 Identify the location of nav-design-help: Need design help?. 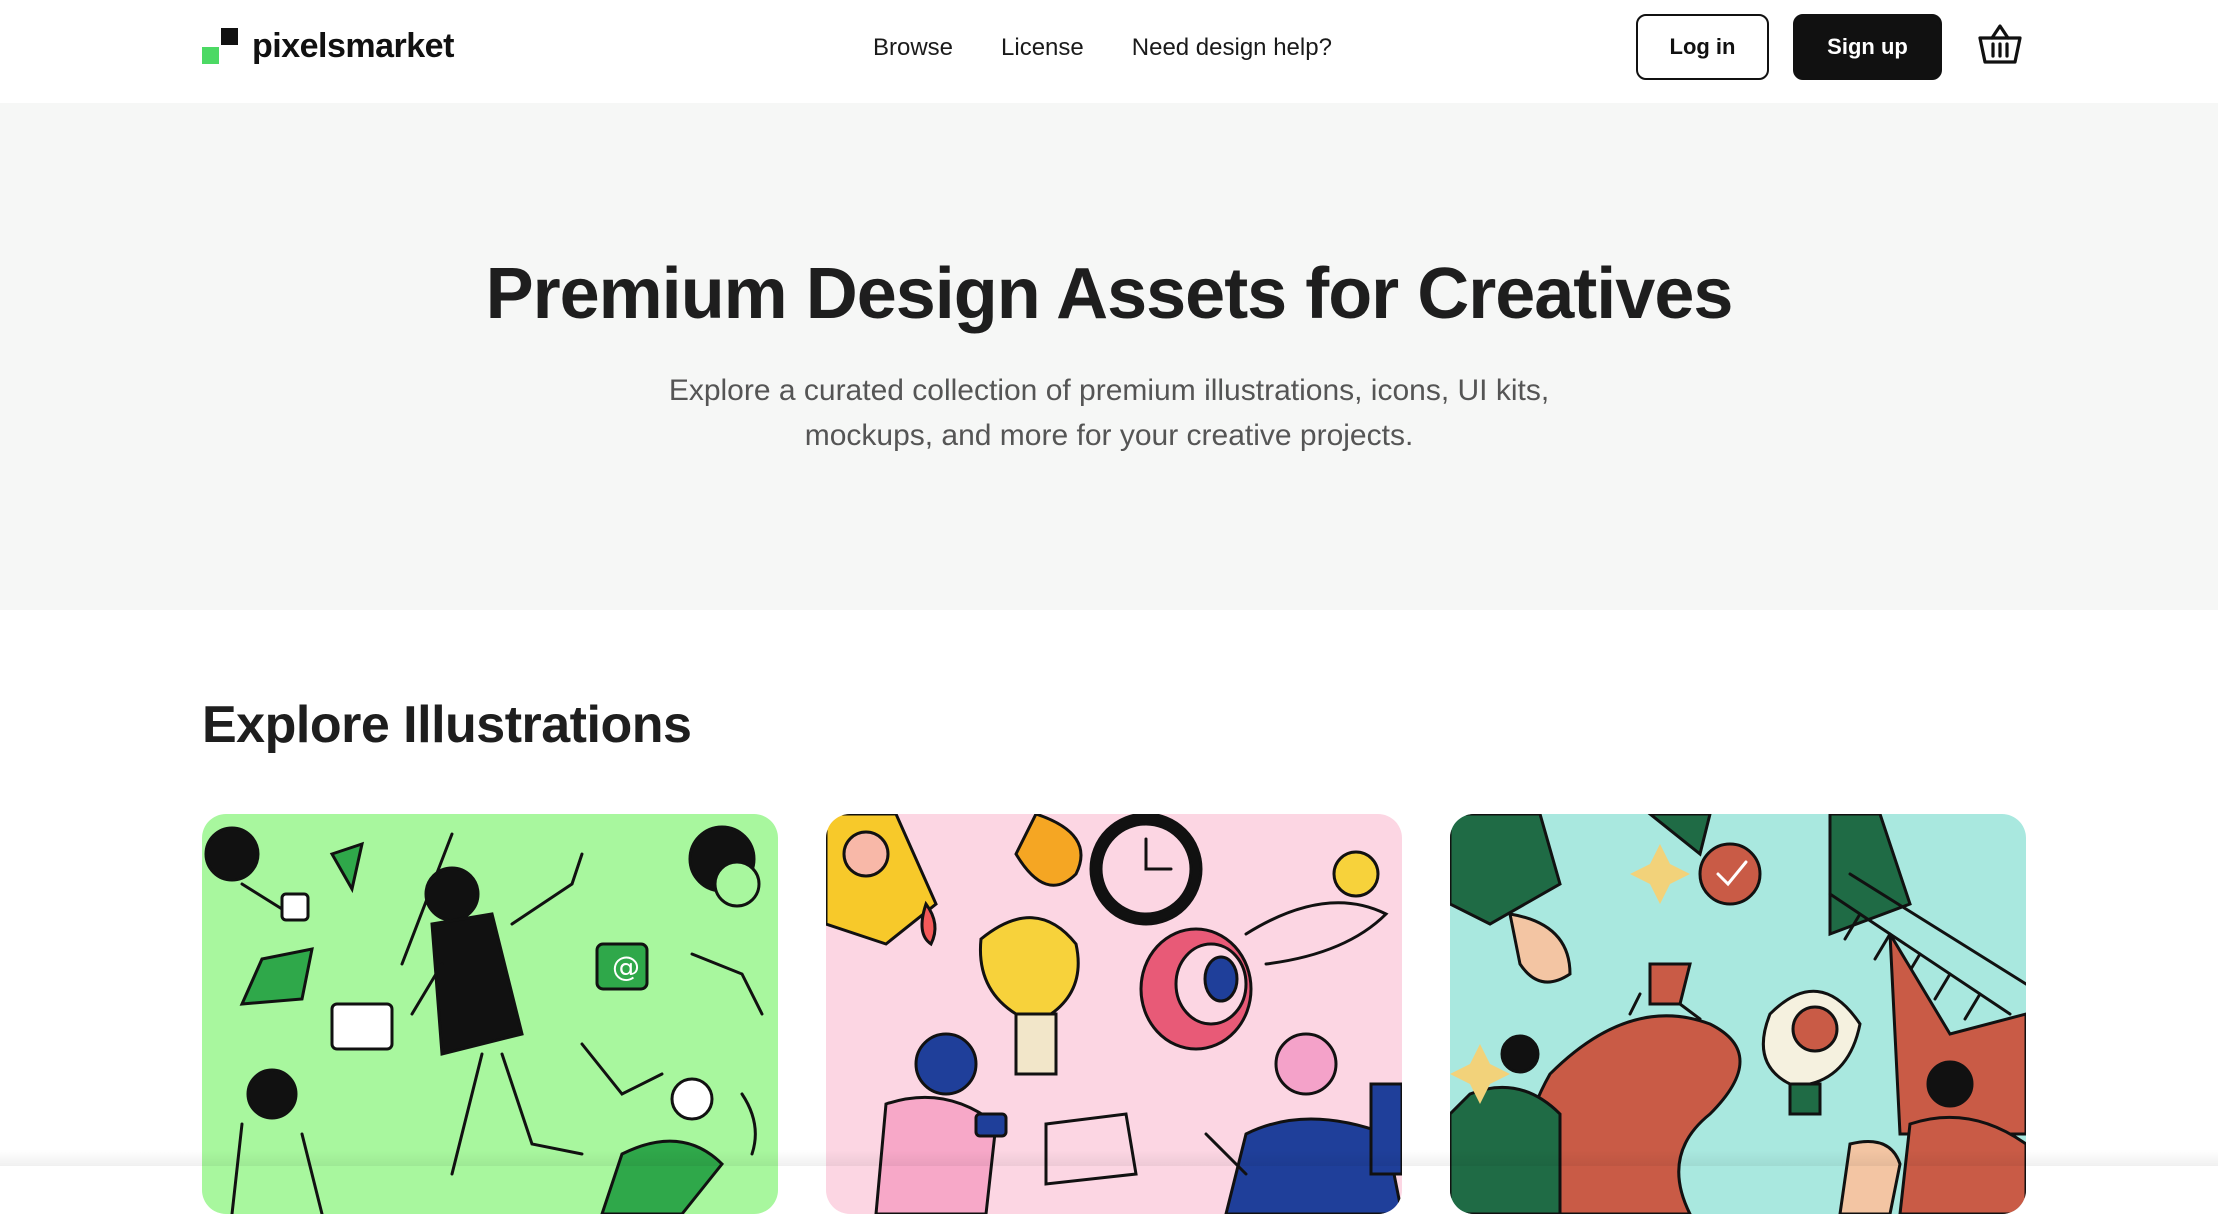
(1232, 48).